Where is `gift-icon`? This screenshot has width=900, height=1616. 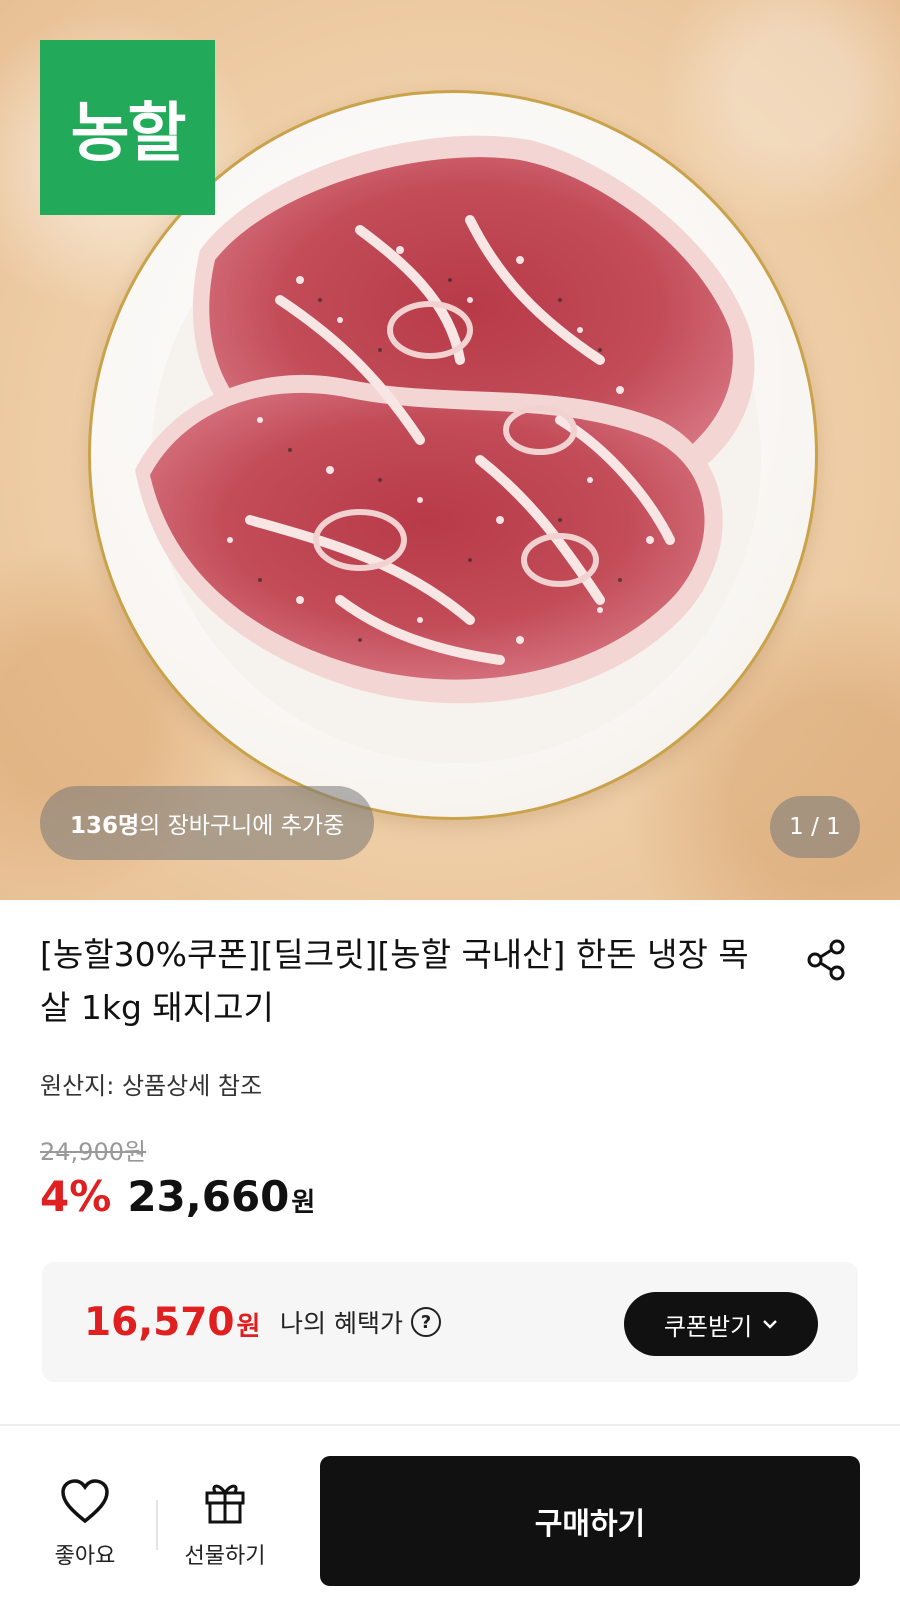 gift-icon is located at coordinates (225, 1504).